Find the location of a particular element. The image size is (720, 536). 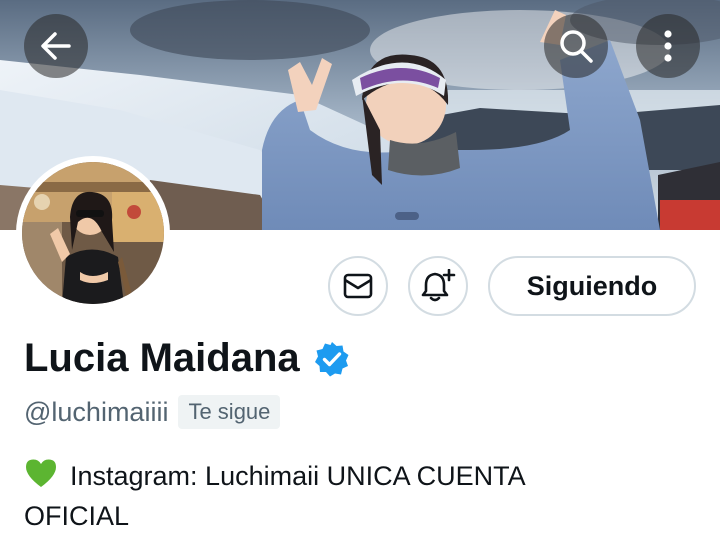

avatar is located at coordinates (93, 233).